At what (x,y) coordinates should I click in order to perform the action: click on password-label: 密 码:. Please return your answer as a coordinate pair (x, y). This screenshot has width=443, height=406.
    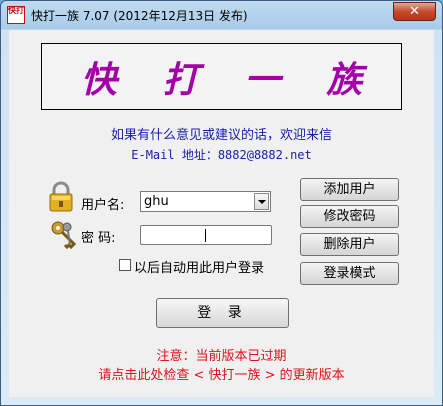
    Looking at the image, I should click on (98, 238).